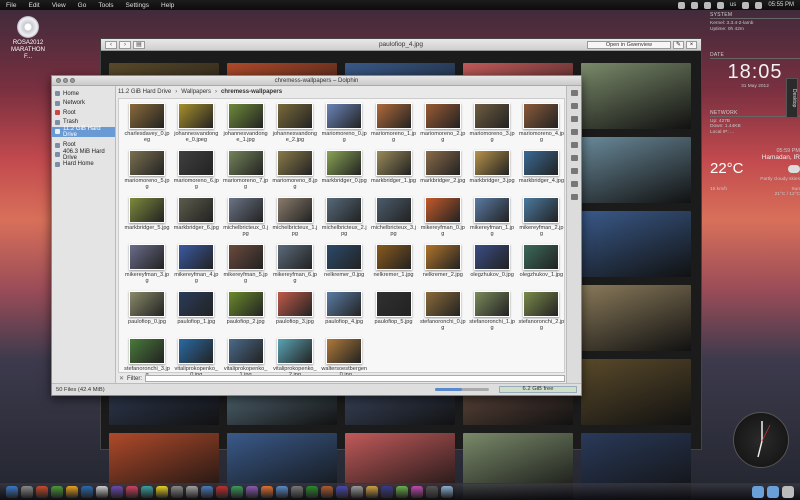  What do you see at coordinates (492, 217) in the screenshot?
I see `file-item: mikereyfman_1.jpg` at bounding box center [492, 217].